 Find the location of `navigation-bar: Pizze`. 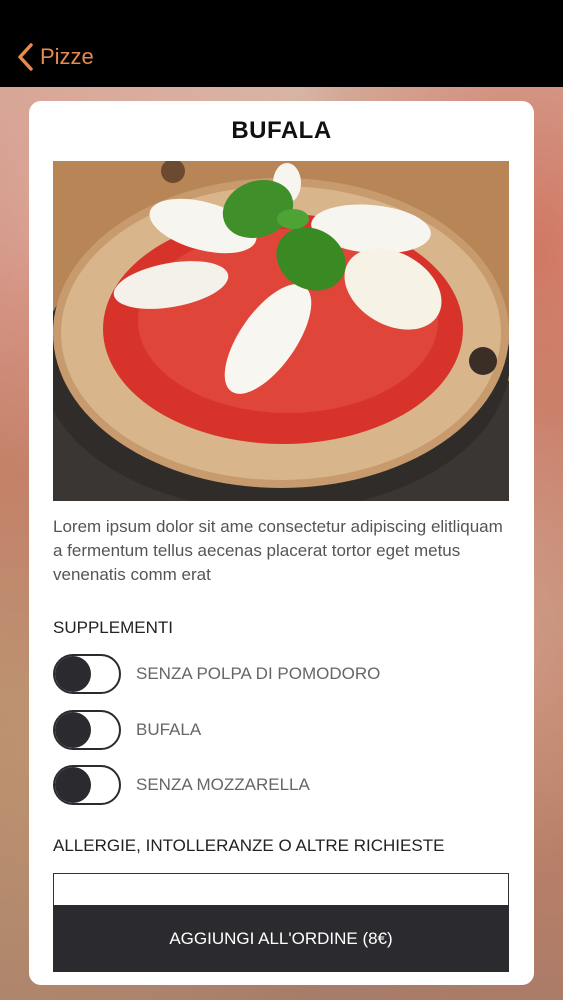

navigation-bar: Pizze is located at coordinates (281, 43).